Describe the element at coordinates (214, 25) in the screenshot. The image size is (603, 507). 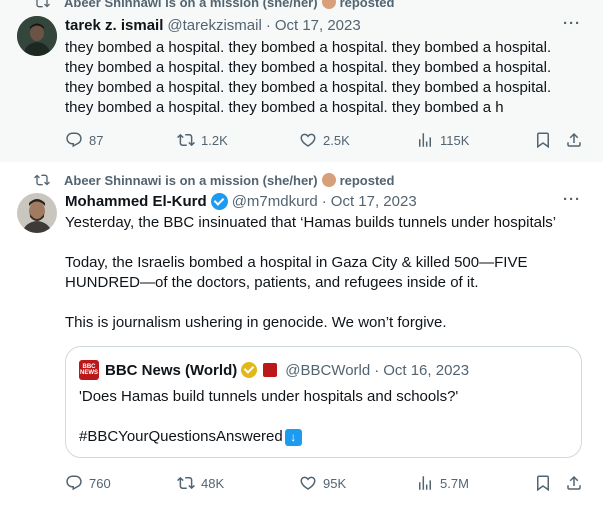
I see `author-handle: @tarekzismail` at that location.